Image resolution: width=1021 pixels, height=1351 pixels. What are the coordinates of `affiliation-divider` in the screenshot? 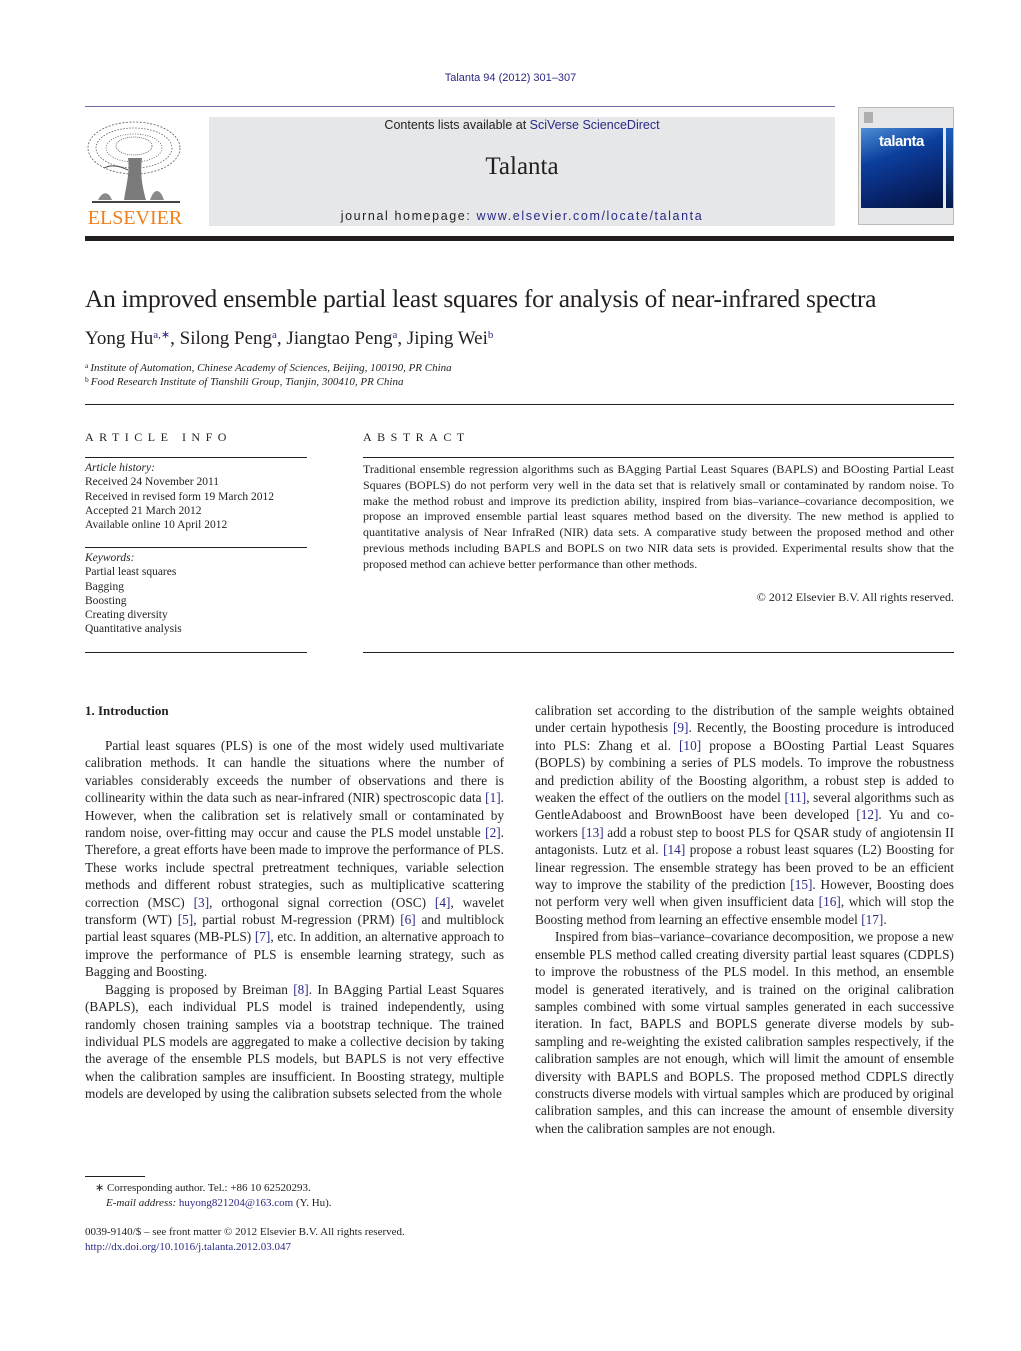 It's located at (519, 404).